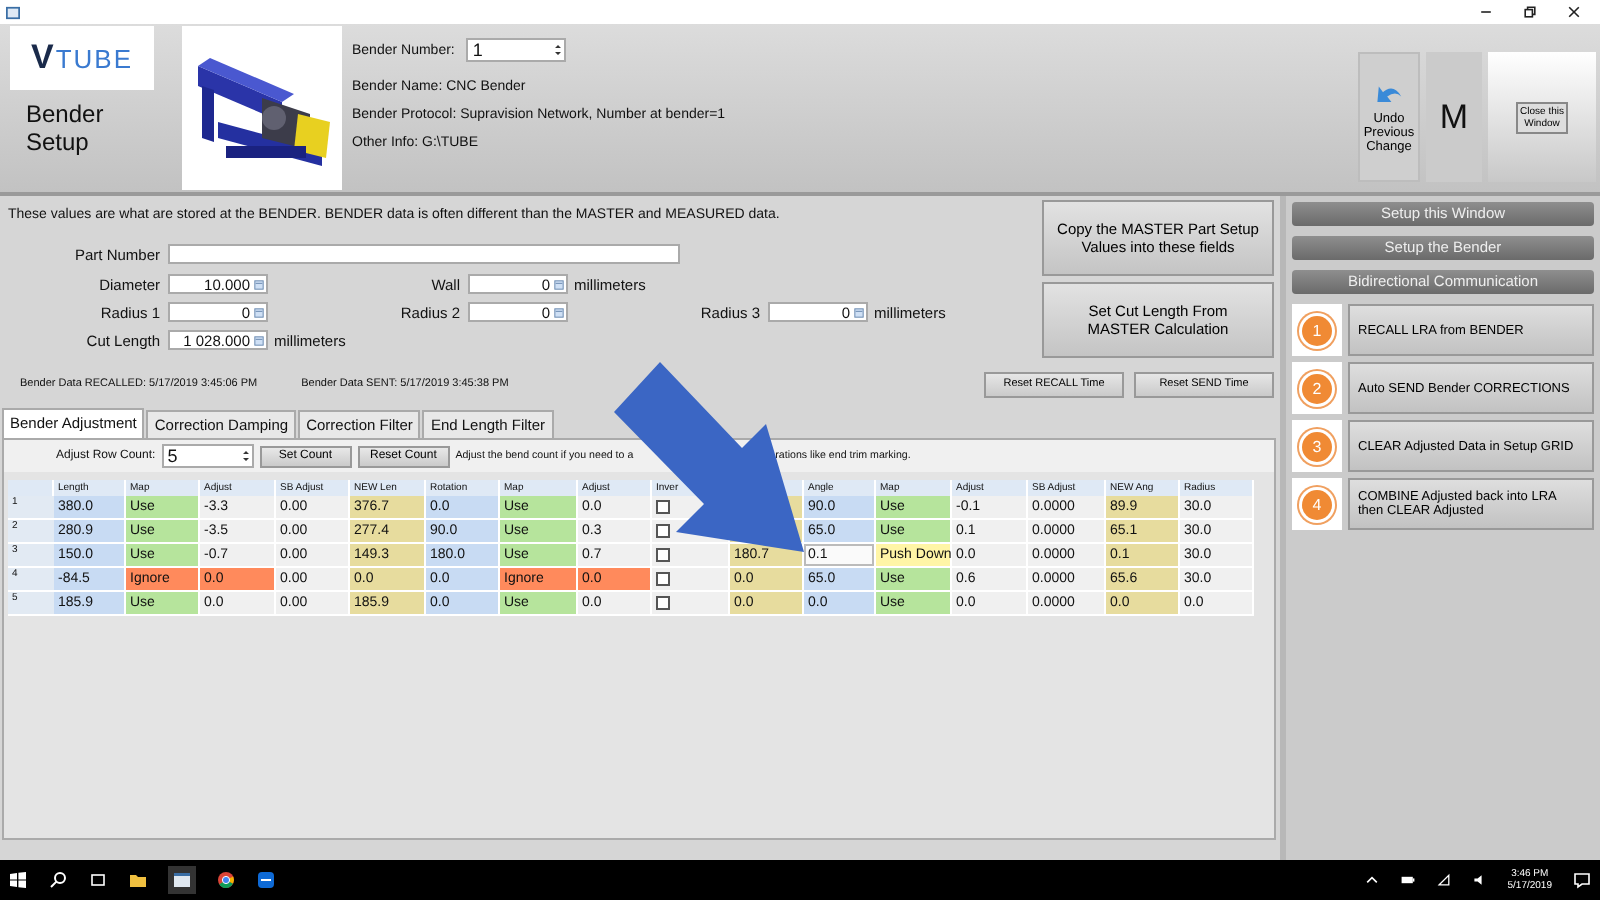 This screenshot has height=900, width=1600. I want to click on volume-icon, so click(1479, 880).